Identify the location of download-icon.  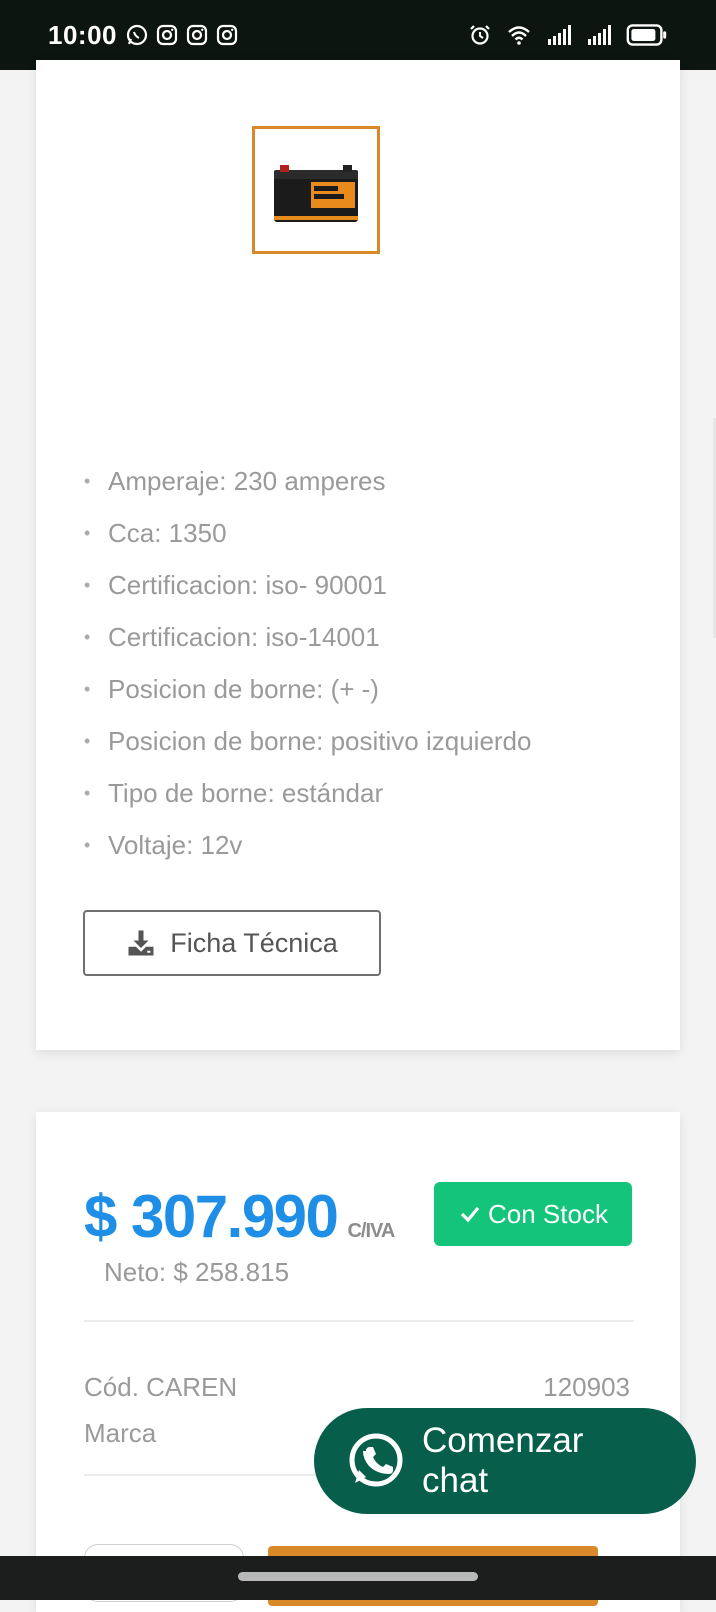
(141, 943).